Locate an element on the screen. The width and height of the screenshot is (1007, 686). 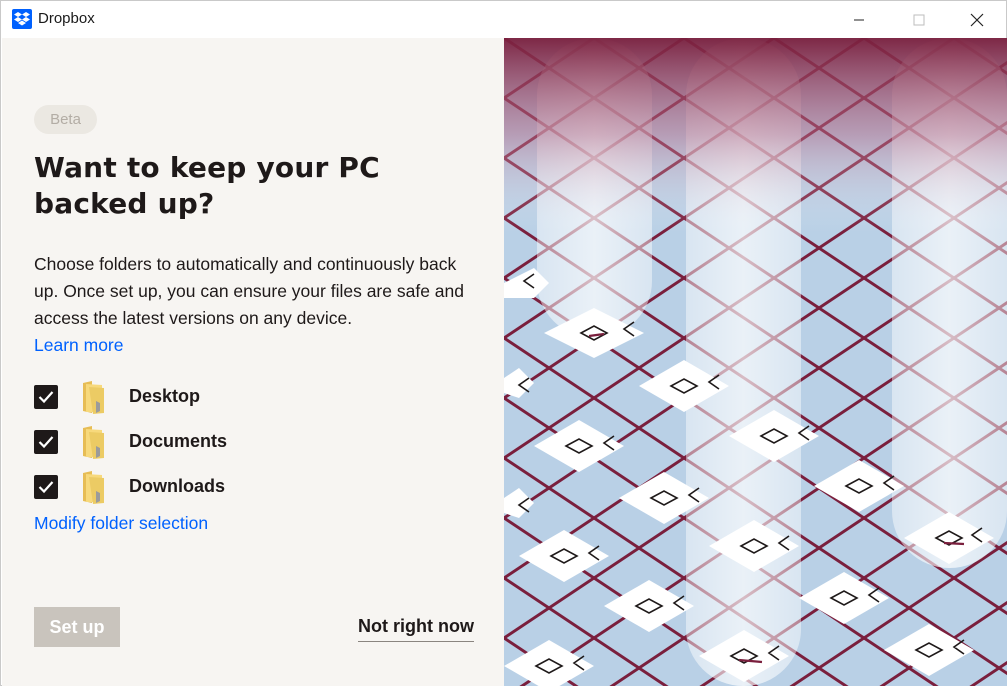
learn-more-link: Learn more is located at coordinates (79, 345).